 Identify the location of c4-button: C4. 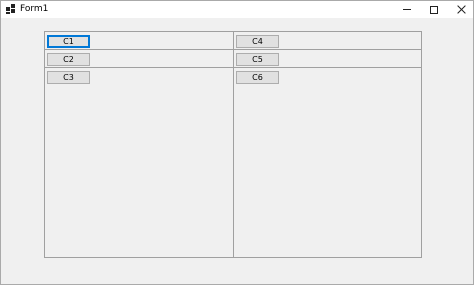
(257, 41).